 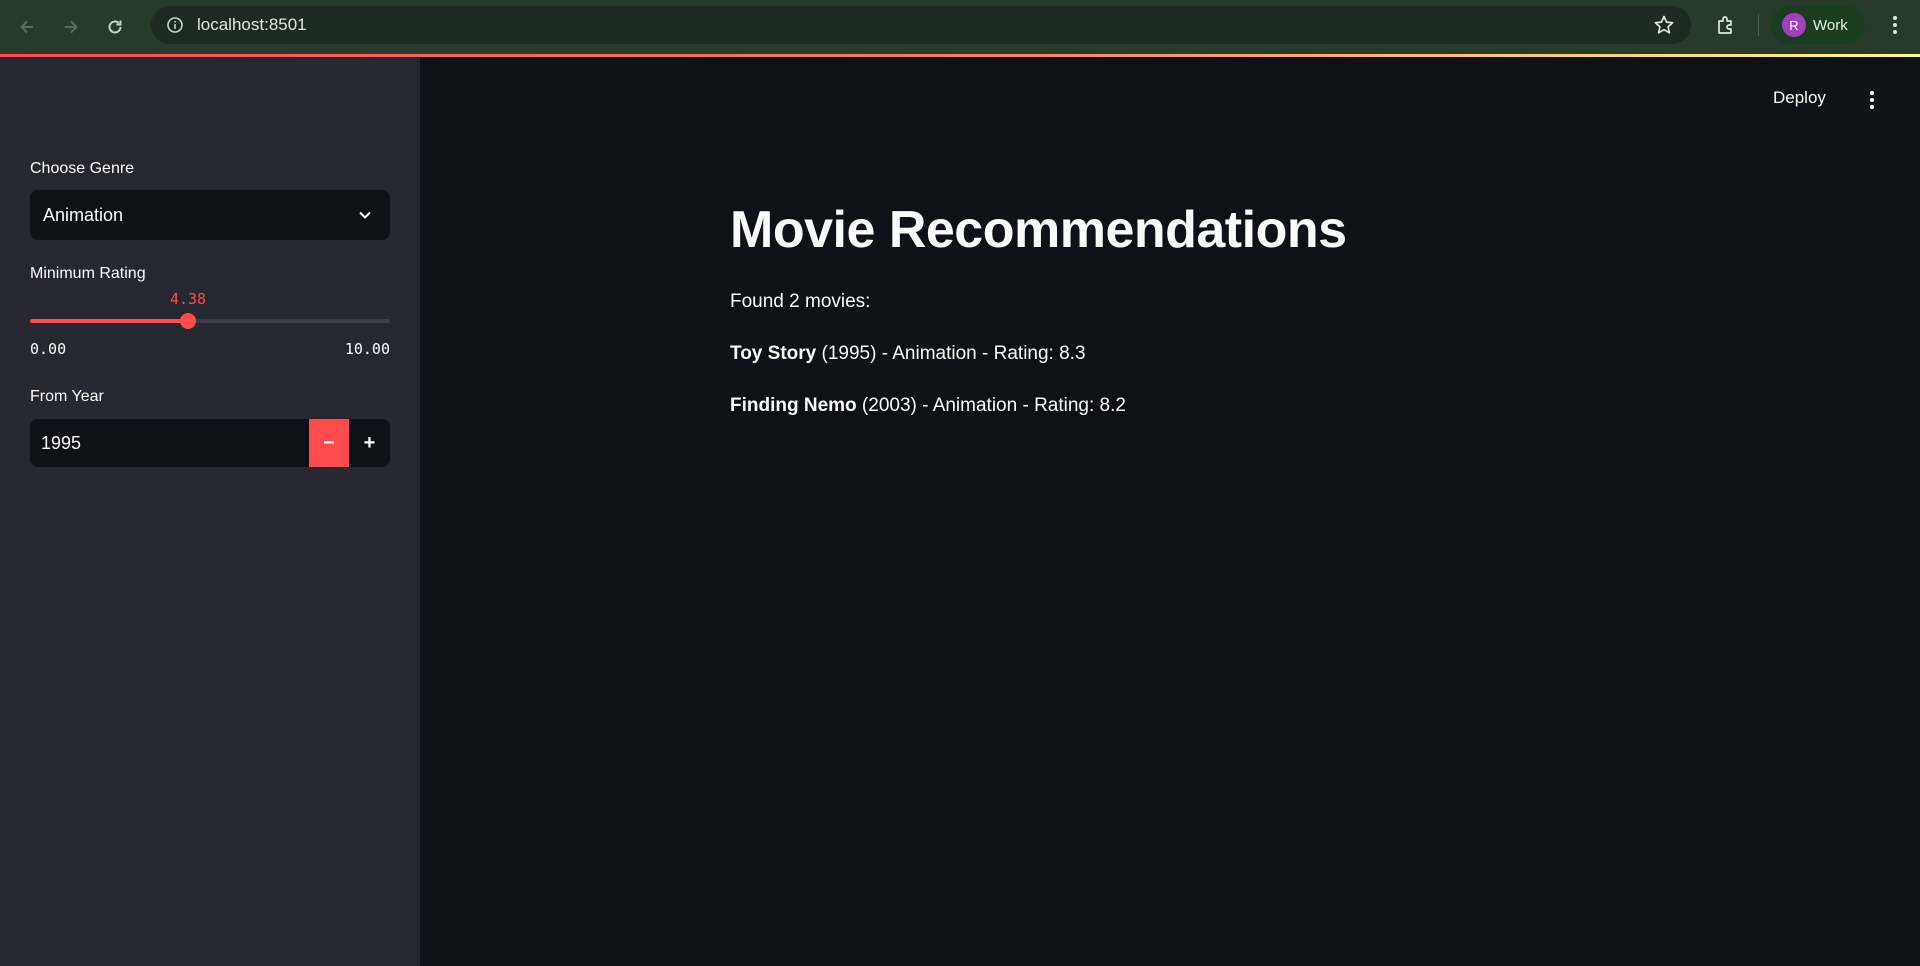 What do you see at coordinates (369, 443) in the screenshot?
I see `year-increment-button: +` at bounding box center [369, 443].